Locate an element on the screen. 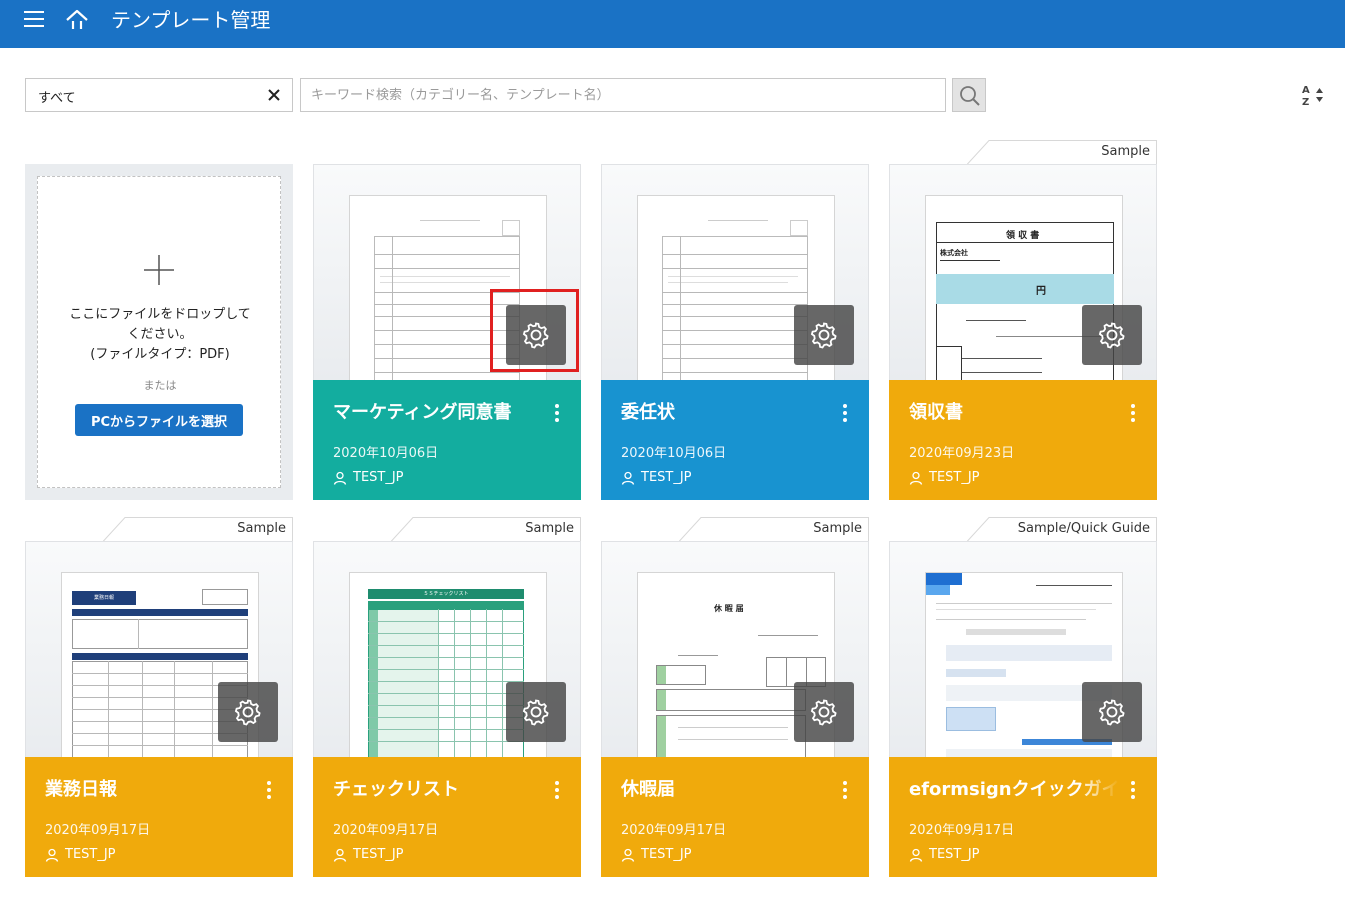 This screenshot has height=905, width=1345. template-card: Sample 休 暇 届 休暇届 2020年09月17日 TEST_JP is located at coordinates (735, 697).